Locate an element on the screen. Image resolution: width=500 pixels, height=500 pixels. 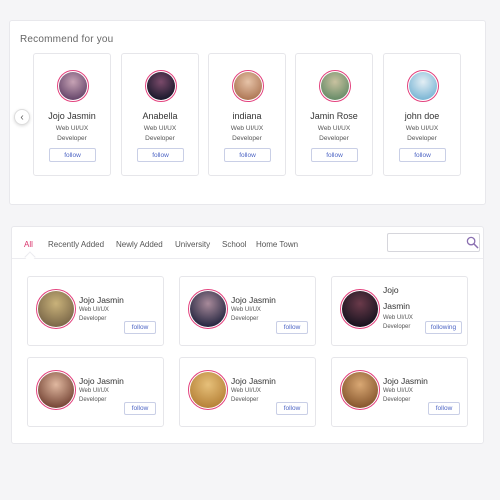
tab-school: School is located at coordinates (234, 244).